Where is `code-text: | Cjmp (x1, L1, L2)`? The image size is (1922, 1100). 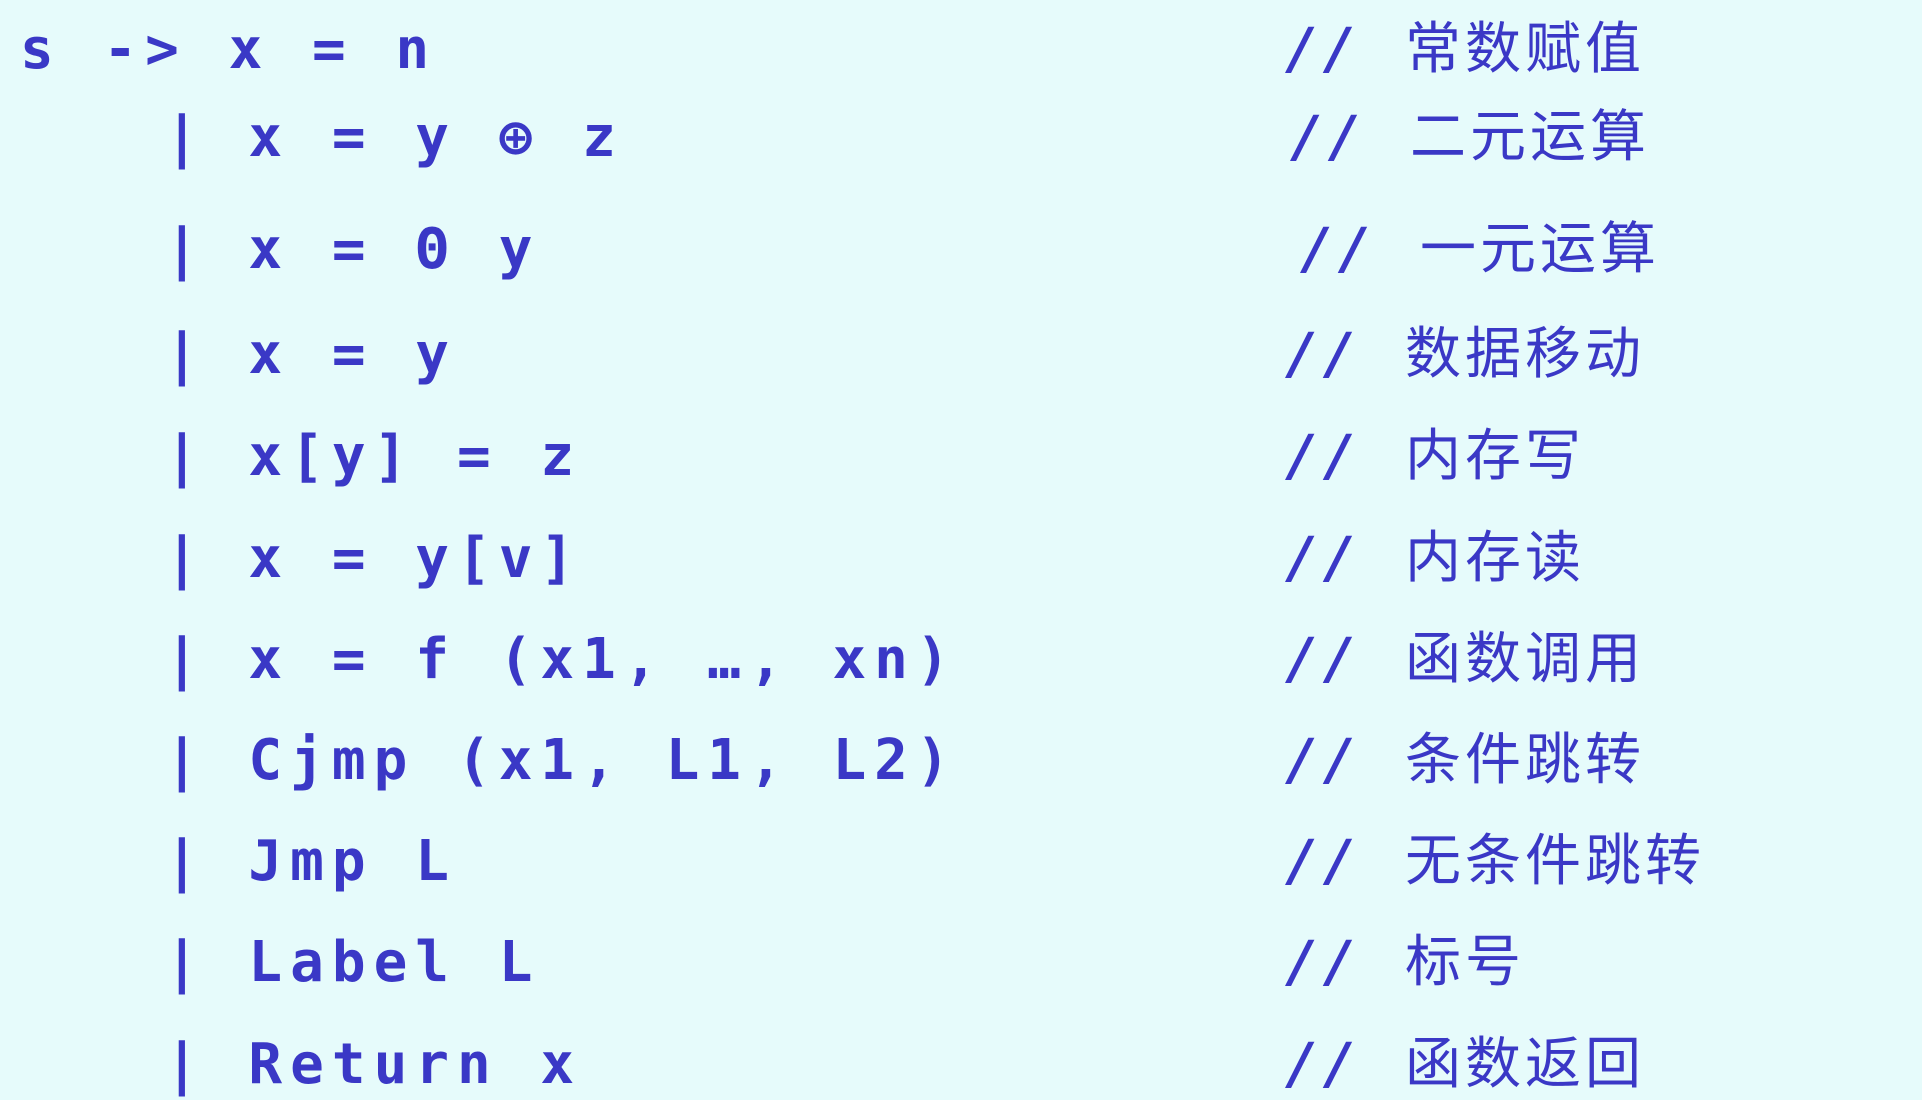
code-text: | Cjmp (x1, L1, L2) is located at coordinates (561, 760).